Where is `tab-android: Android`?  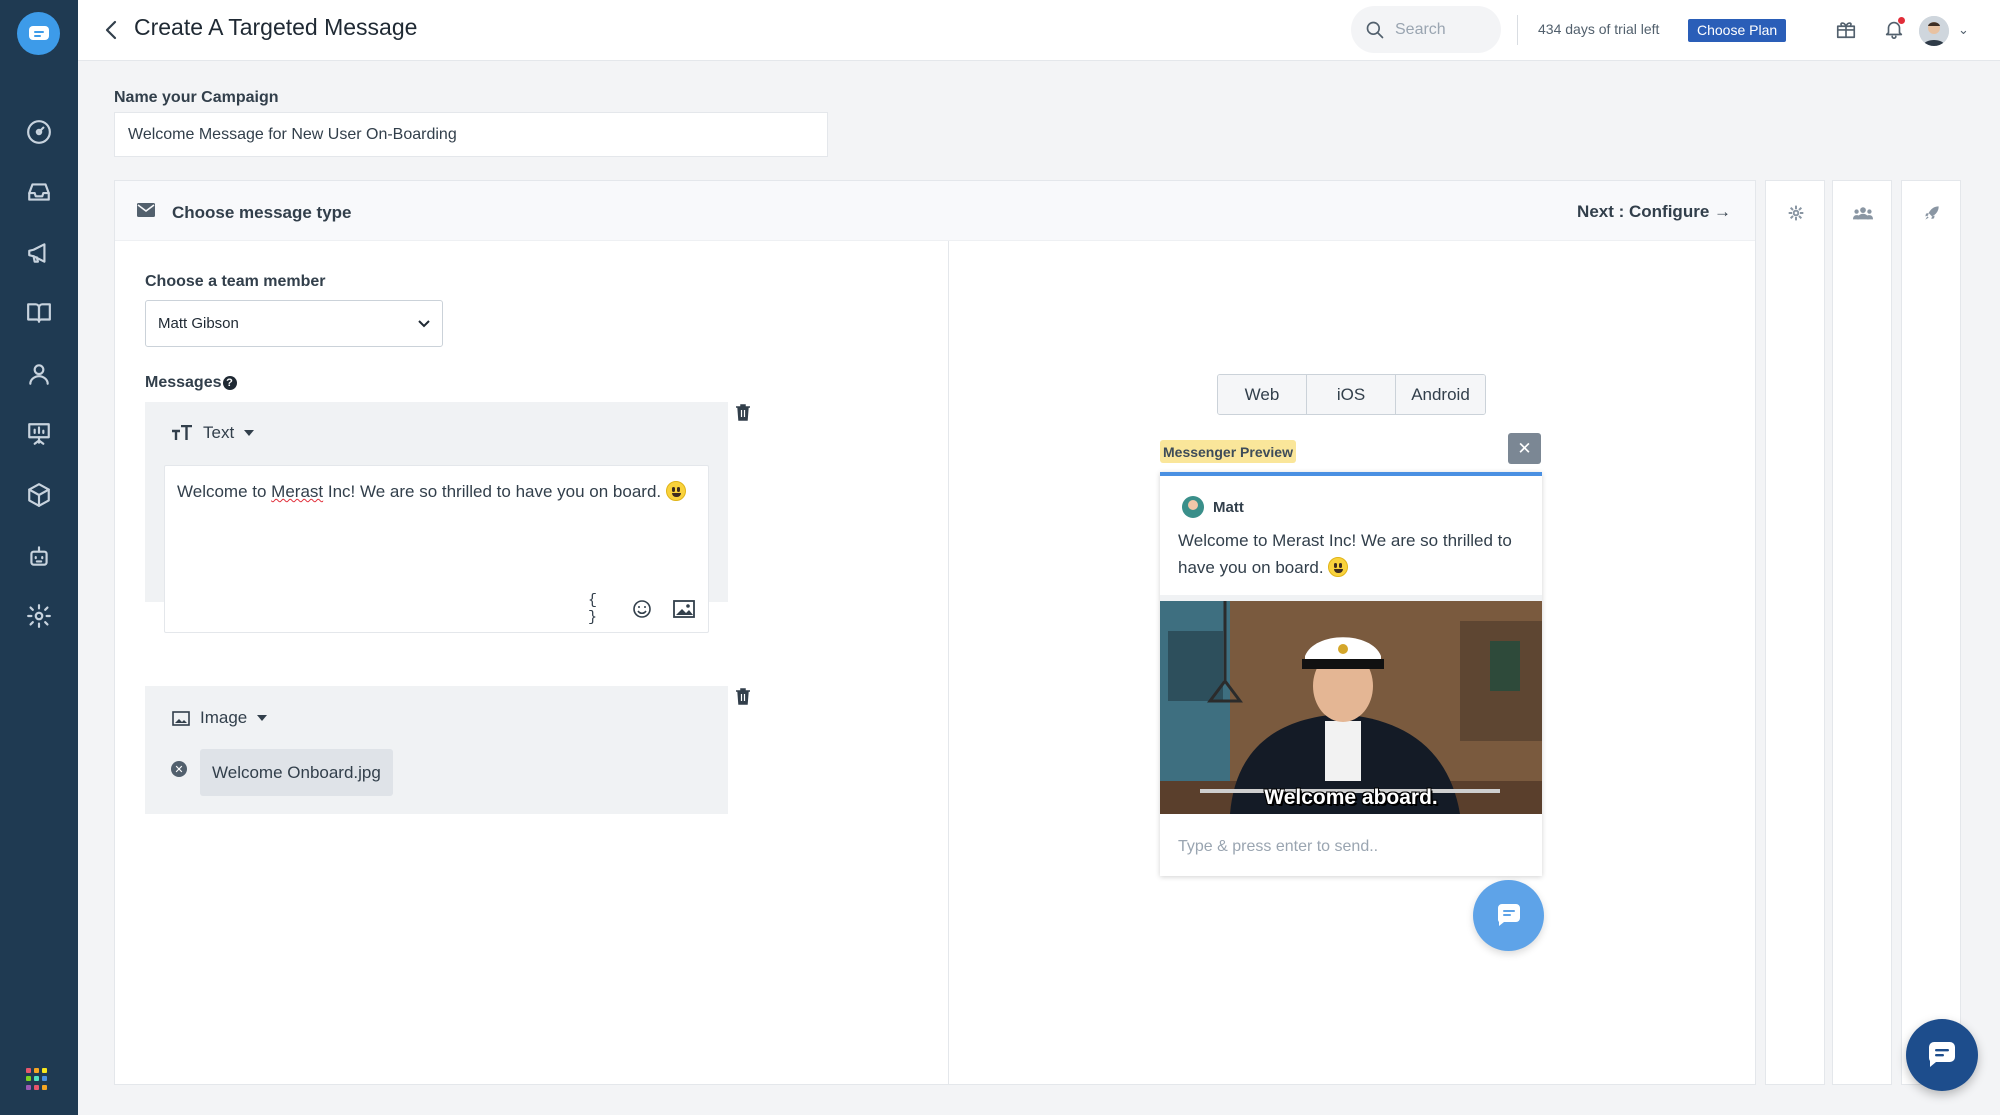 tab-android: Android is located at coordinates (1440, 394).